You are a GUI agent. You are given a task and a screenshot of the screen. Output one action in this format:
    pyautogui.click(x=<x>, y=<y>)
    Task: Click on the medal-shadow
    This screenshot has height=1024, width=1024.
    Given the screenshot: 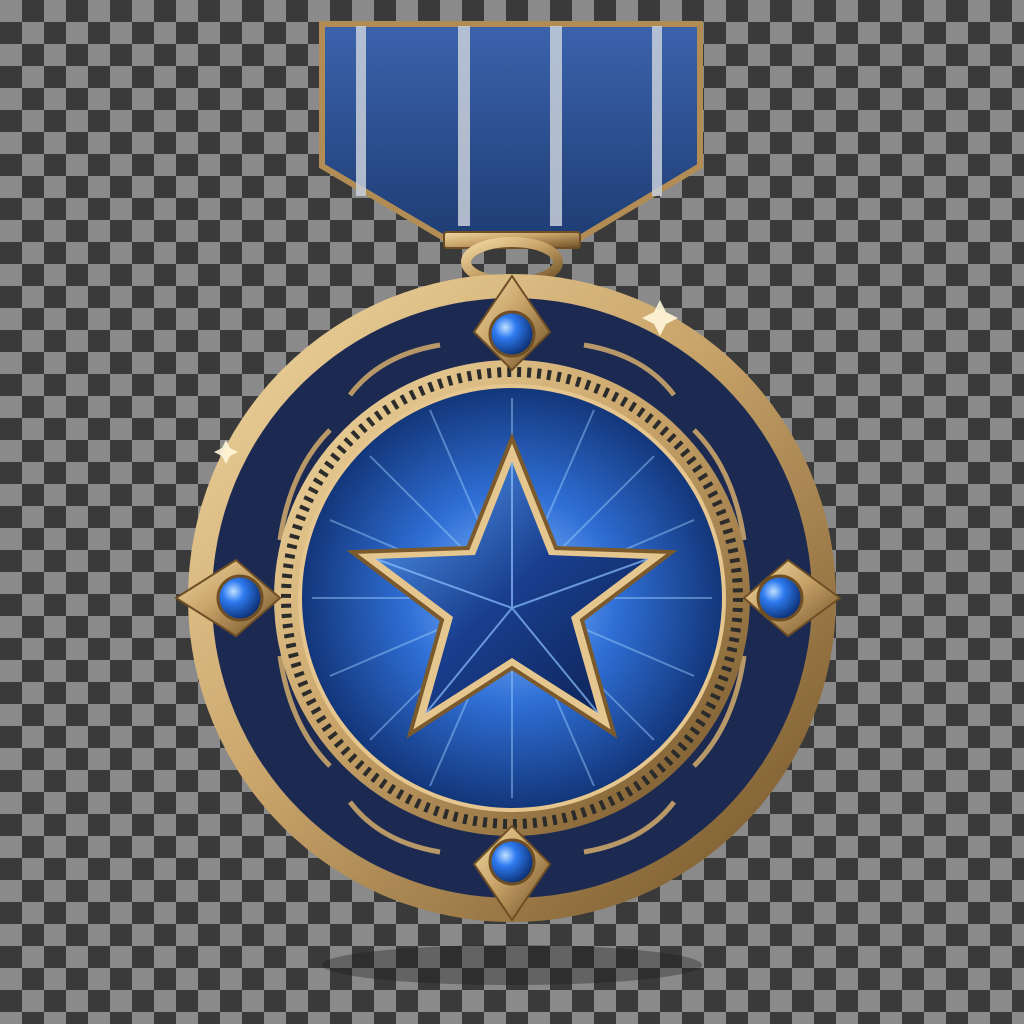 What is the action you would take?
    pyautogui.click(x=512, y=965)
    